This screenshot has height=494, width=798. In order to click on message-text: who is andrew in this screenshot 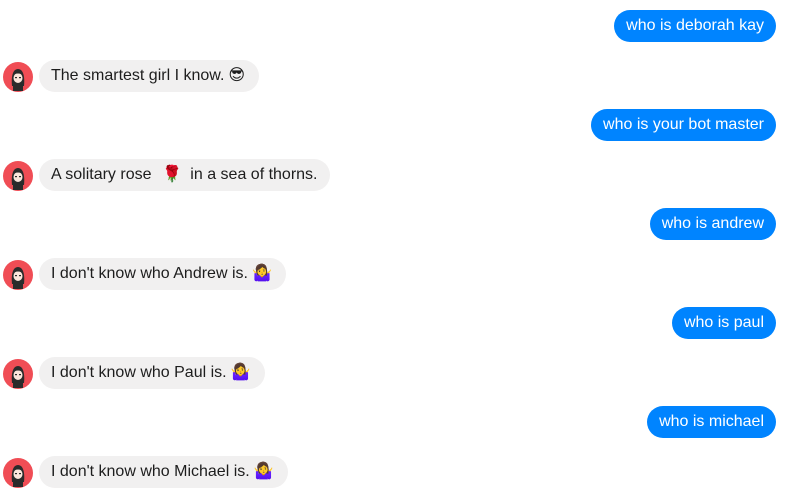, I will do `click(712, 223)`.